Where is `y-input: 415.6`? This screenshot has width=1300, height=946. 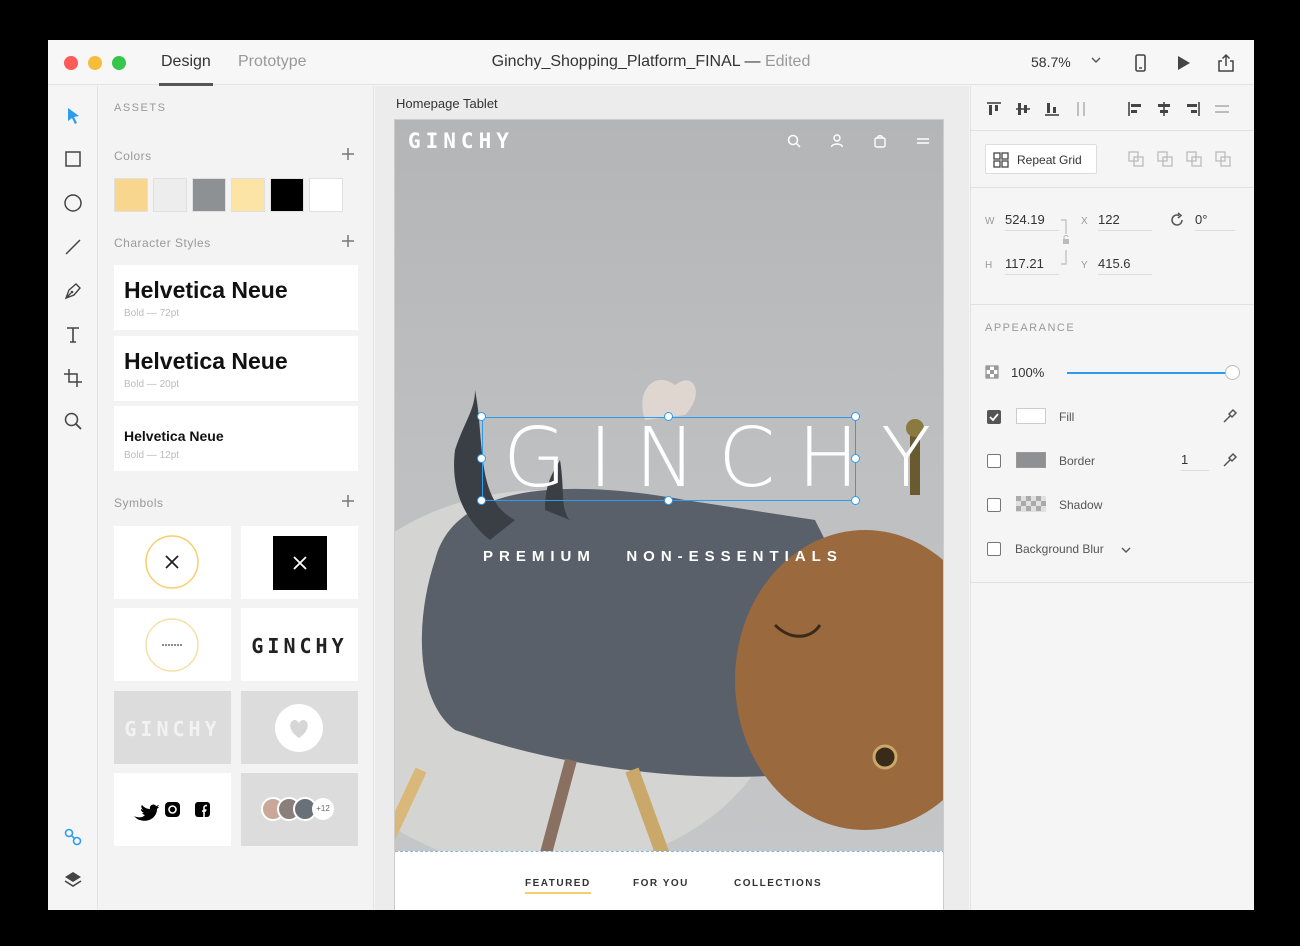
y-input: 415.6 is located at coordinates (1125, 265).